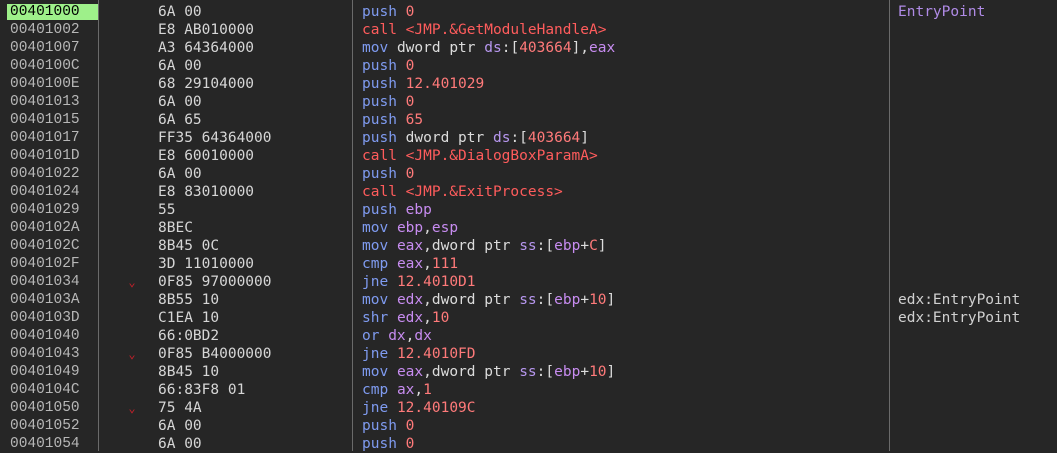 The width and height of the screenshot is (1057, 453). I want to click on instruction-cell: push 65, so click(622, 120).